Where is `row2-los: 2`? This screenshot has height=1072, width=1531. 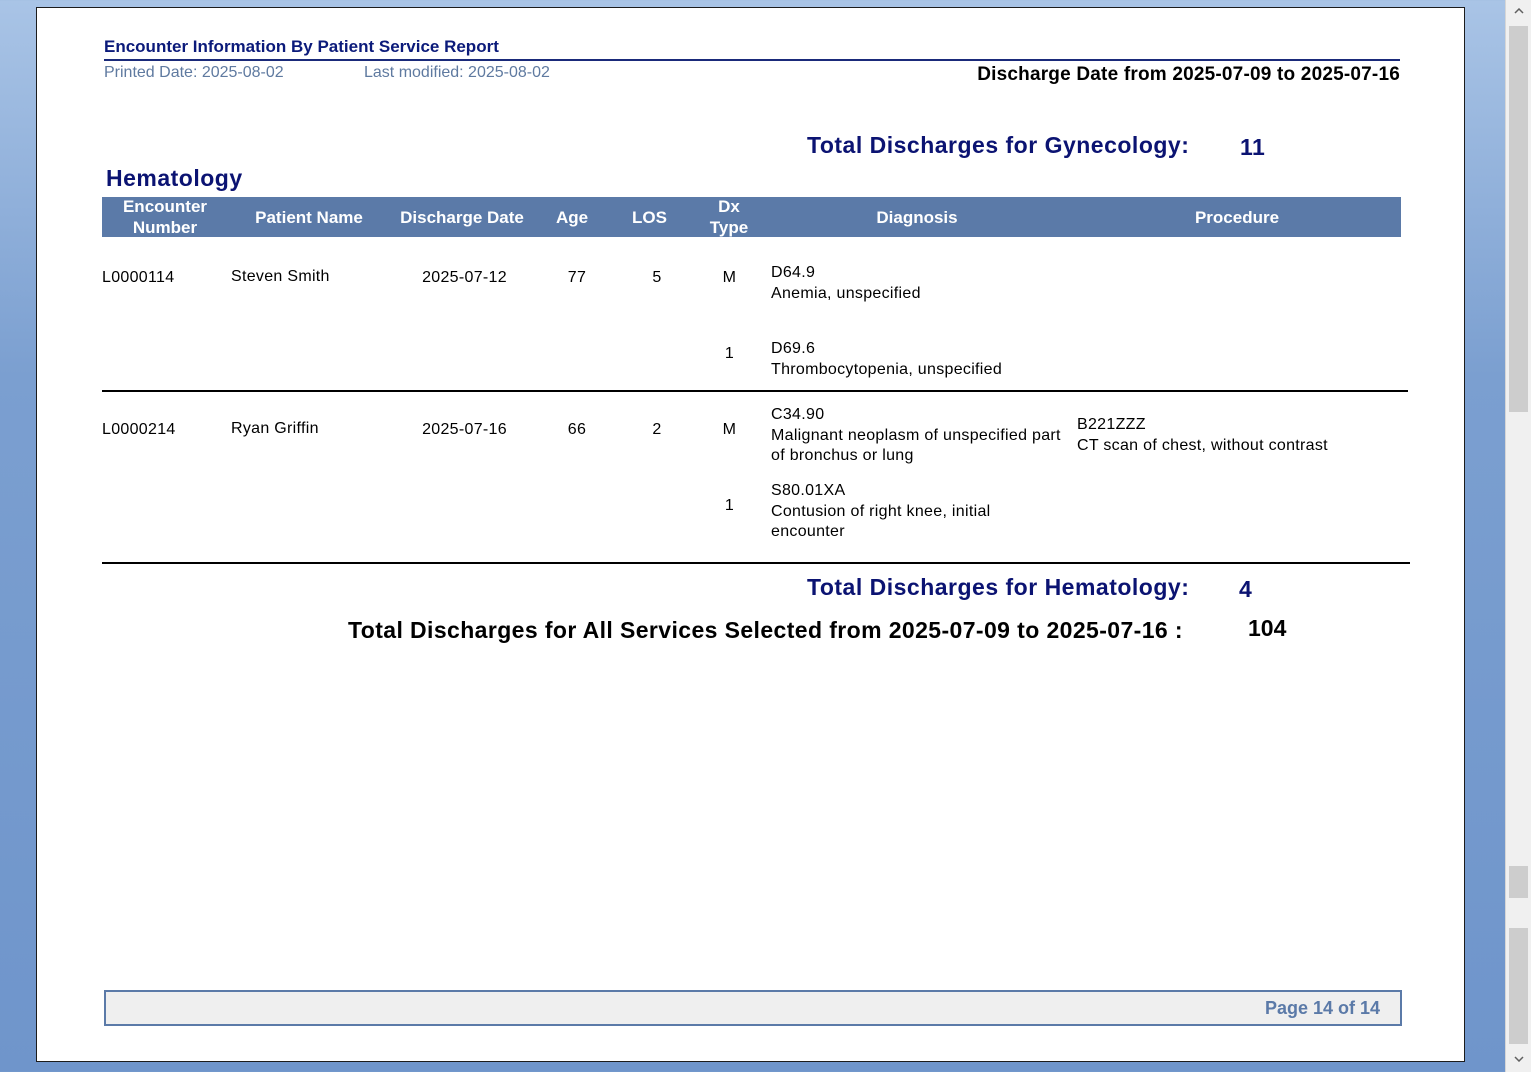 row2-los: 2 is located at coordinates (657, 429).